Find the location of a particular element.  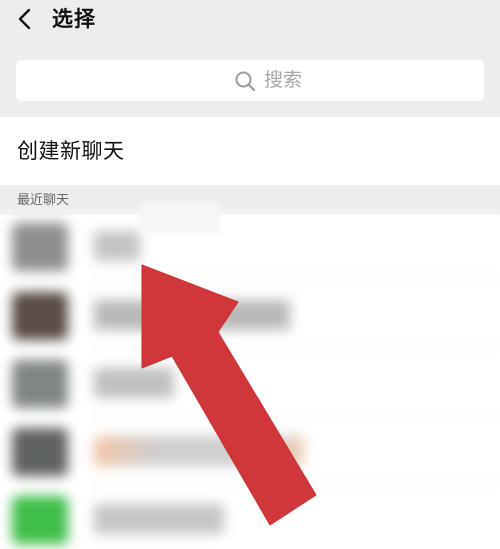

search-input: 搜索 is located at coordinates (250, 80).